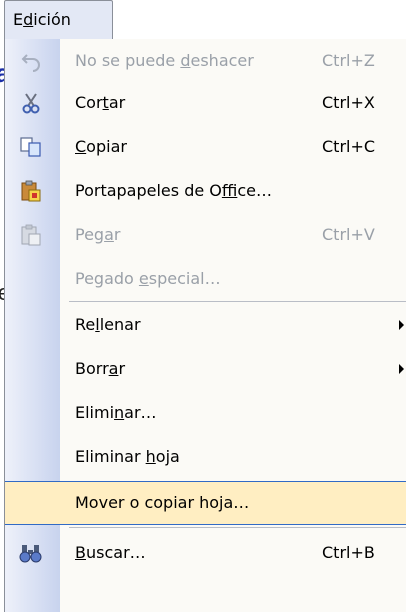 The image size is (406, 612). I want to click on clipboard-icon, so click(31, 191).